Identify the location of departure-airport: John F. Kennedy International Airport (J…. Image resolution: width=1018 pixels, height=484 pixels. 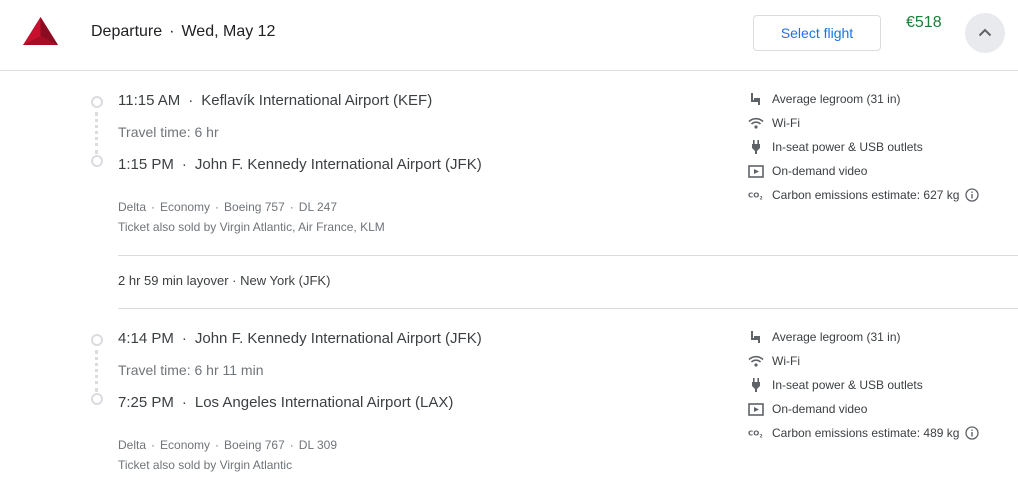
(338, 338).